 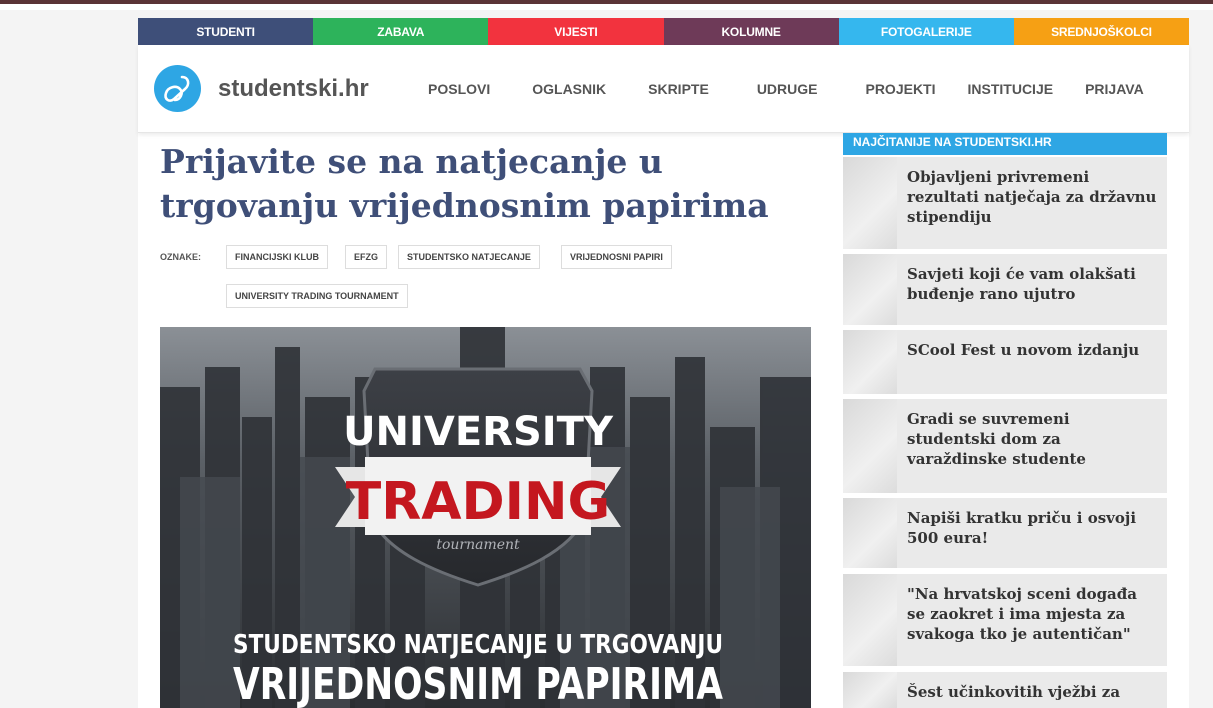 What do you see at coordinates (1005, 144) in the screenshot?
I see `sidebar-heading: NAJČITANIJE NA STUDENTSKI.HR` at bounding box center [1005, 144].